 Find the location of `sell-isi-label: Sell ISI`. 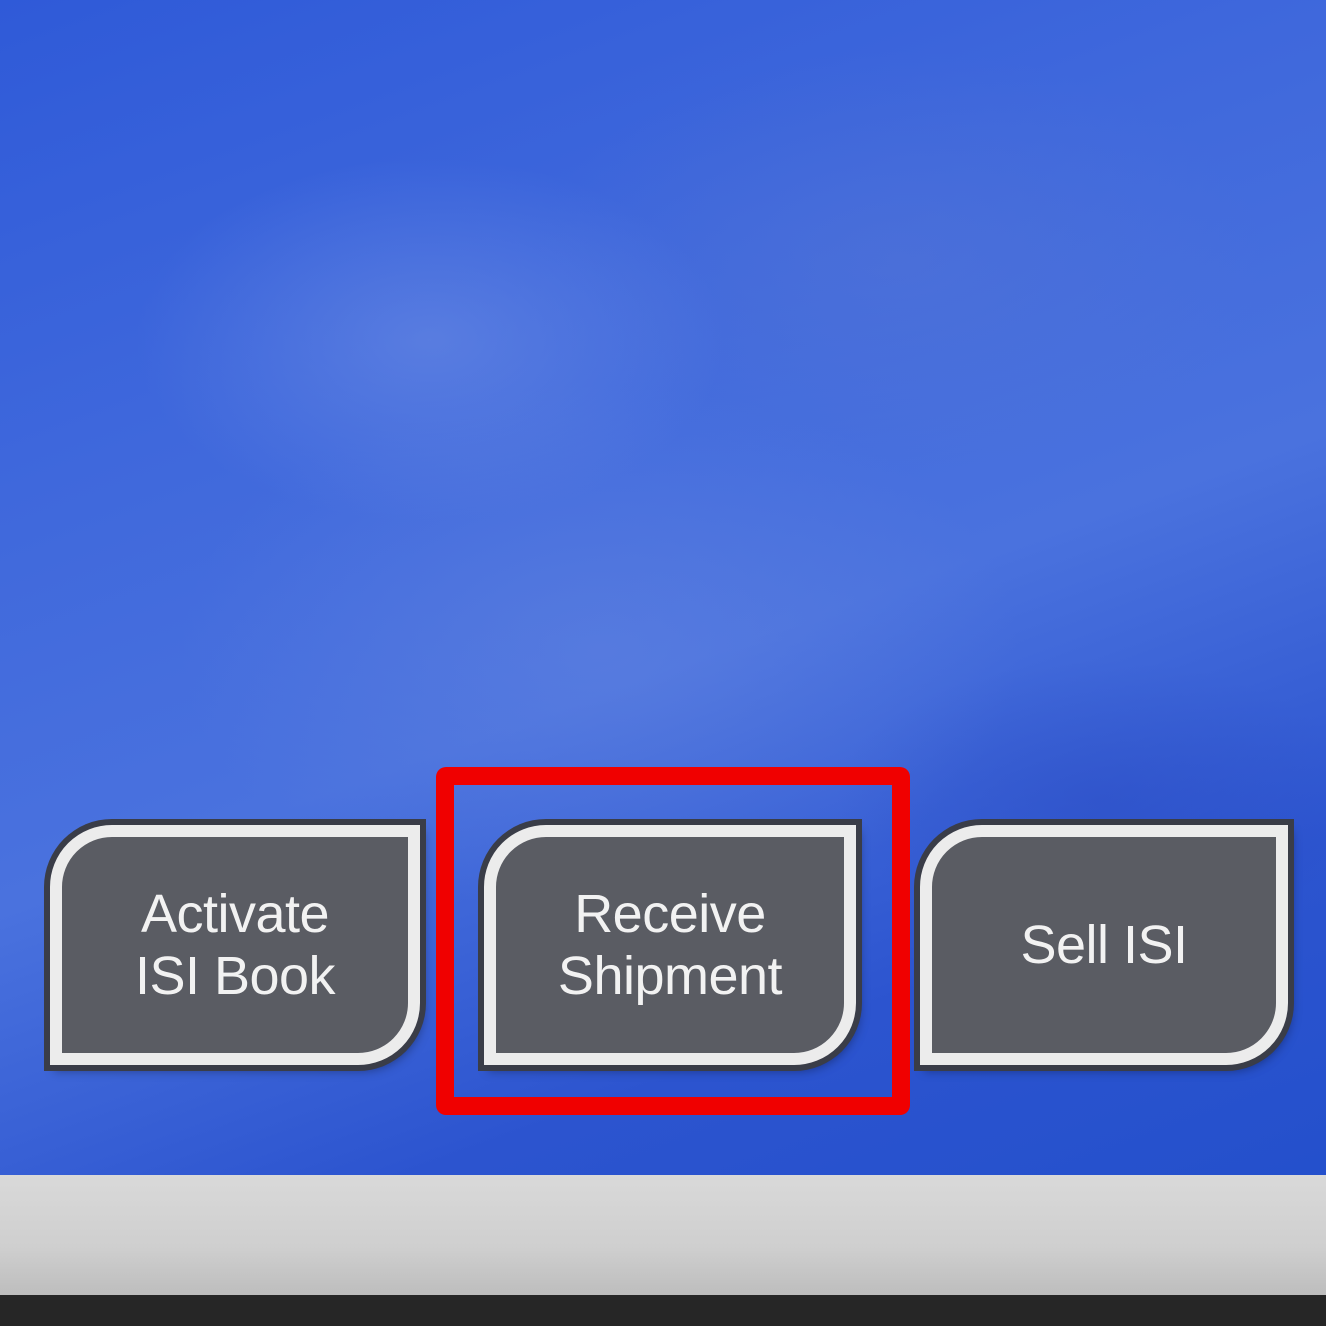

sell-isi-label: Sell ISI is located at coordinates (1104, 945).